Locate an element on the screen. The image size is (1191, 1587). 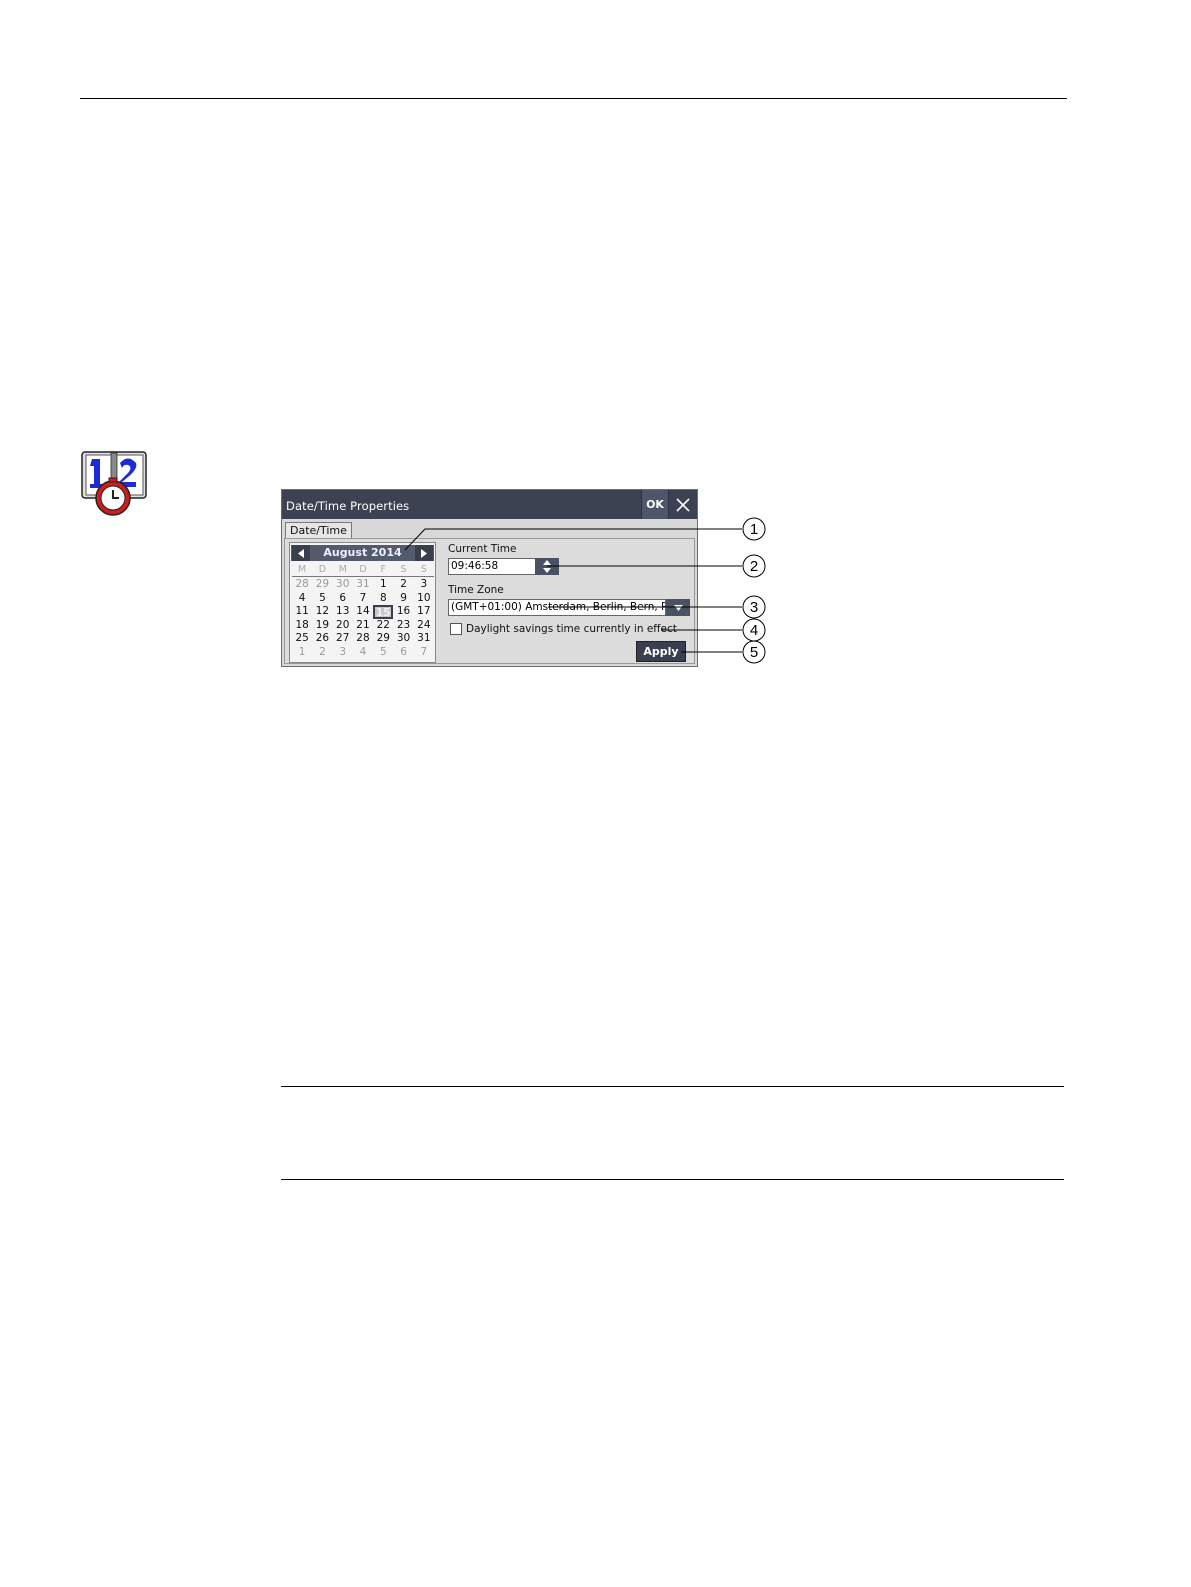
calendar-day: 10 is located at coordinates (424, 599).